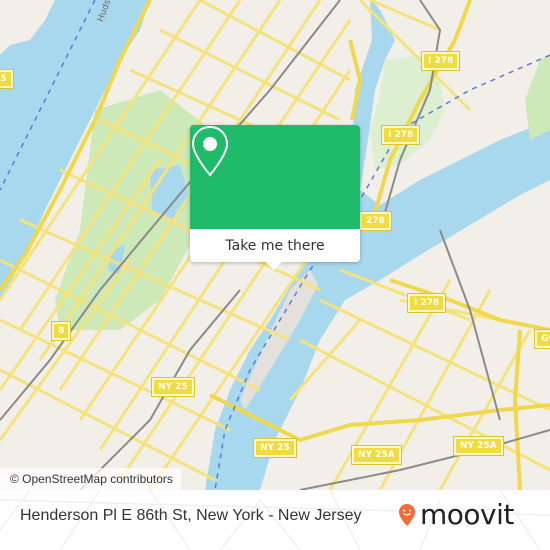 The width and height of the screenshot is (550, 550). What do you see at coordinates (407, 515) in the screenshot?
I see `moovit-pin-icon` at bounding box center [407, 515].